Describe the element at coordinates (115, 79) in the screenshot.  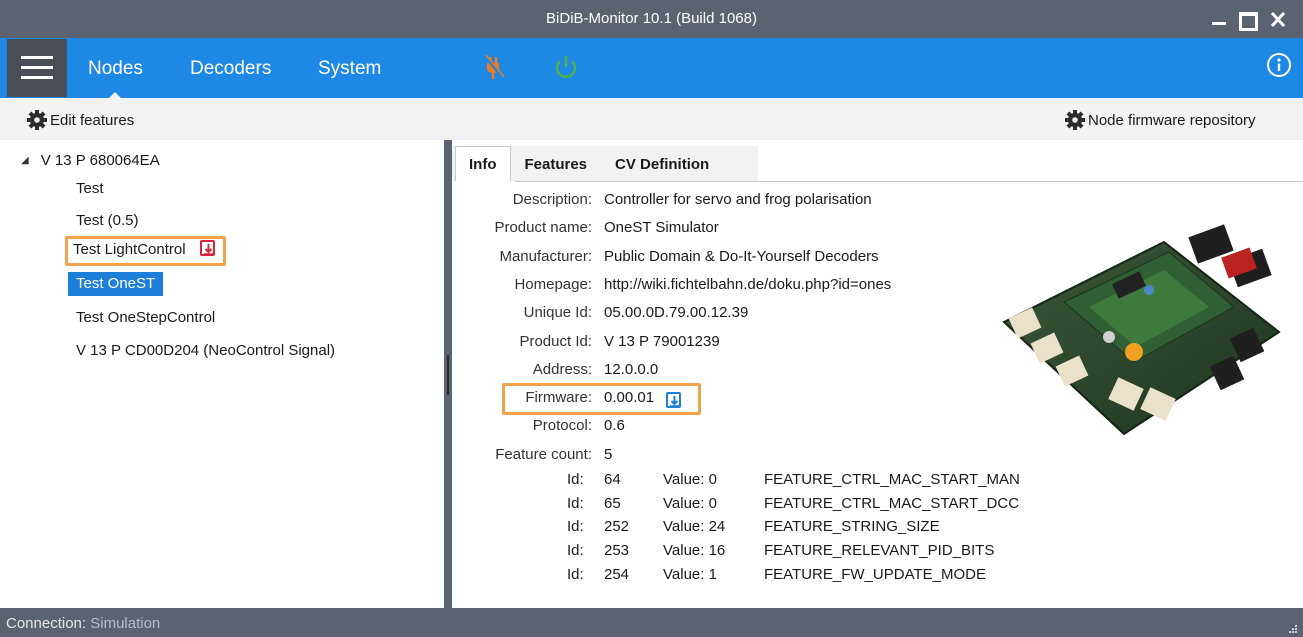
I see `tab-nodes: Nodes` at that location.